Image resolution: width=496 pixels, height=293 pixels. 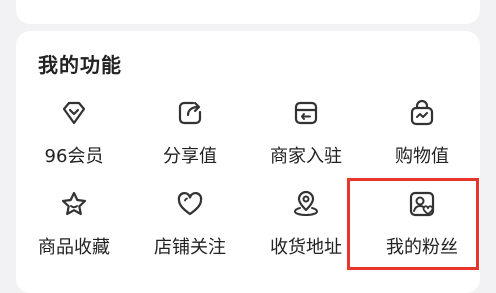 I want to click on shopping-bag-icon, so click(x=422, y=112).